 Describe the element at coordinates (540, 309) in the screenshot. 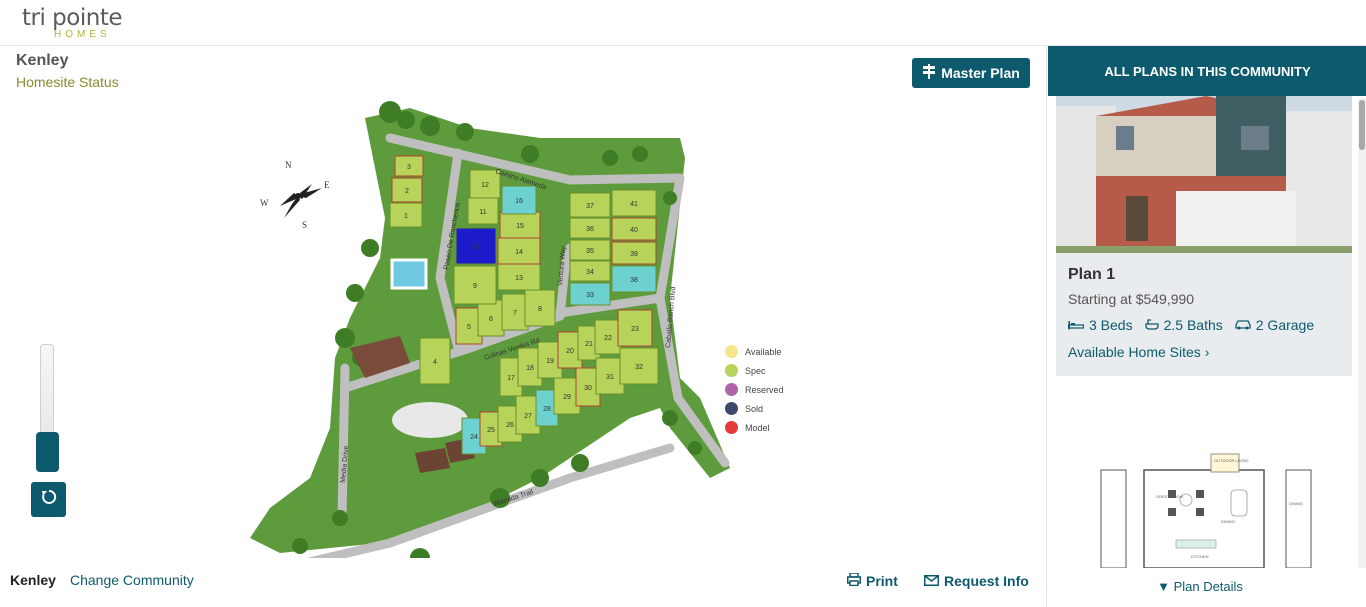

I see `lot-number: 8` at that location.